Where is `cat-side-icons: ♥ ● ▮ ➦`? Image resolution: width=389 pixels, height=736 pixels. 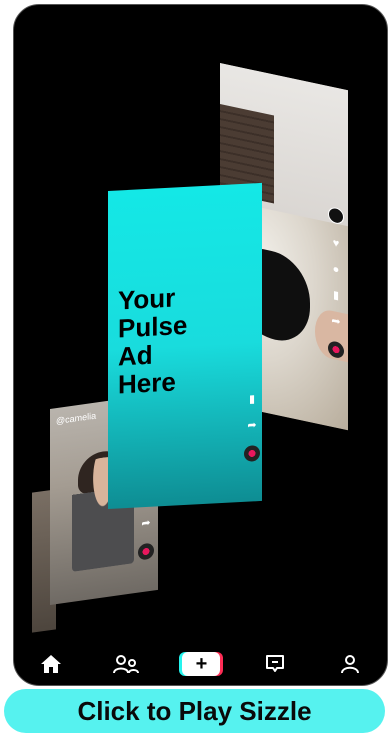 cat-side-icons: ♥ ● ▮ ➦ is located at coordinates (336, 282).